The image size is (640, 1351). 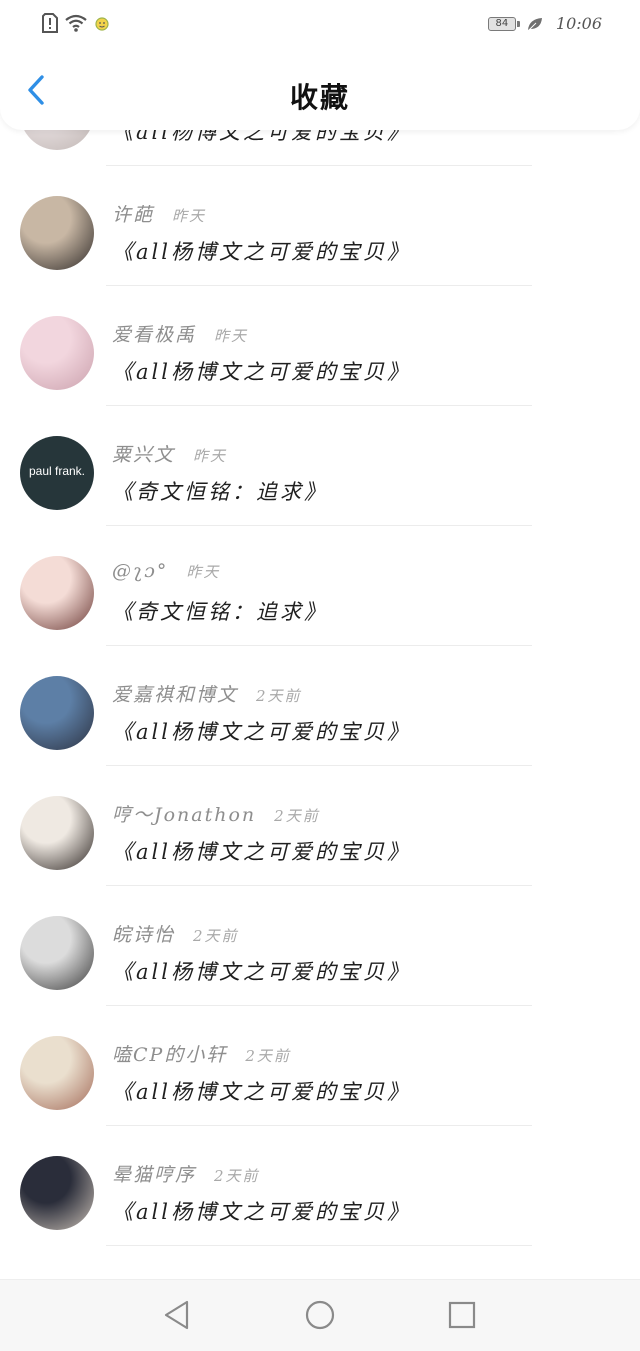 What do you see at coordinates (320, 148) in the screenshot?
I see `favorite-item: 《all杨博文之可爱的宝贝》` at bounding box center [320, 148].